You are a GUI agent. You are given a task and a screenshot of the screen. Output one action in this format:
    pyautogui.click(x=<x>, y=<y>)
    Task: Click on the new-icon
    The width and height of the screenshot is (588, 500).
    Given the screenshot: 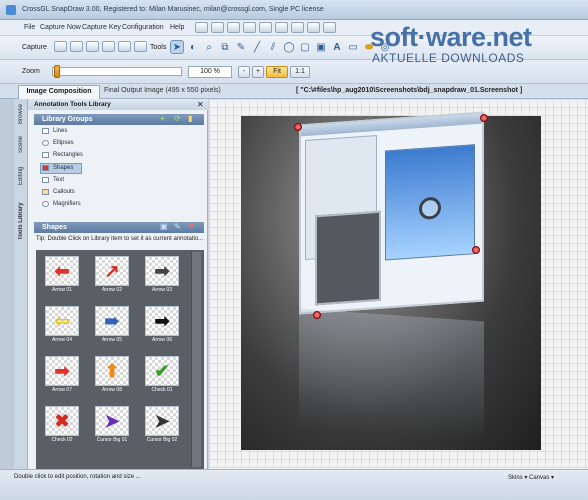 What is the action you would take?
    pyautogui.click(x=201, y=27)
    